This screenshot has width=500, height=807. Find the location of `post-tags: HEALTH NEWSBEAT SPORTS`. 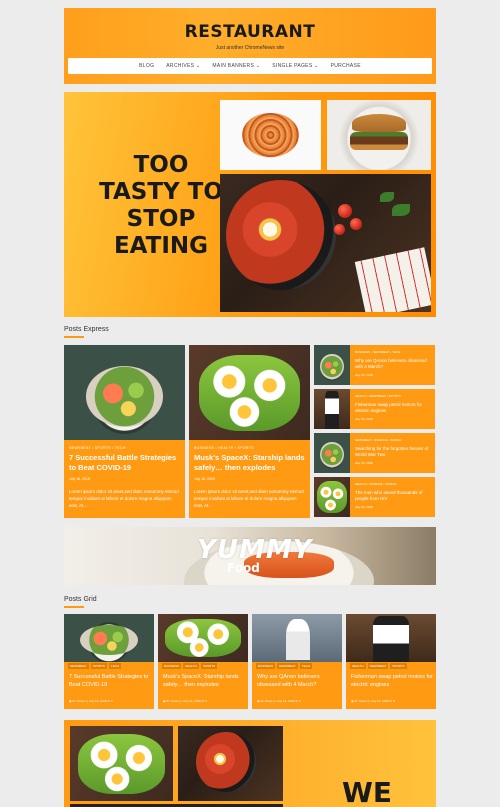

post-tags: HEALTH NEWSBEAT SPORTS is located at coordinates (378, 666).